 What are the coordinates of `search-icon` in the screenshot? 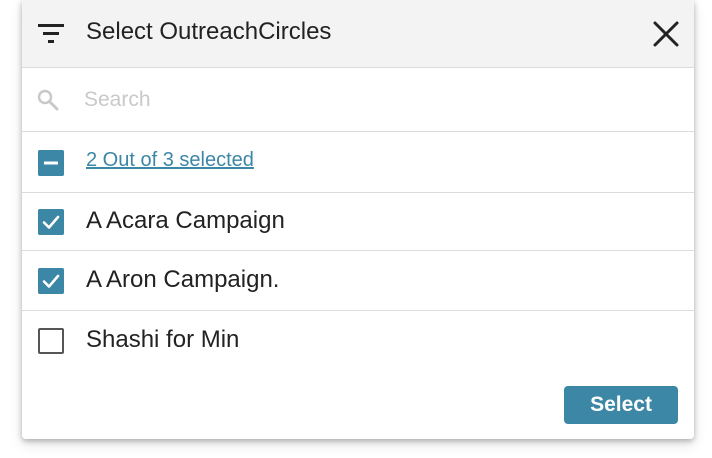 It's located at (48, 100).